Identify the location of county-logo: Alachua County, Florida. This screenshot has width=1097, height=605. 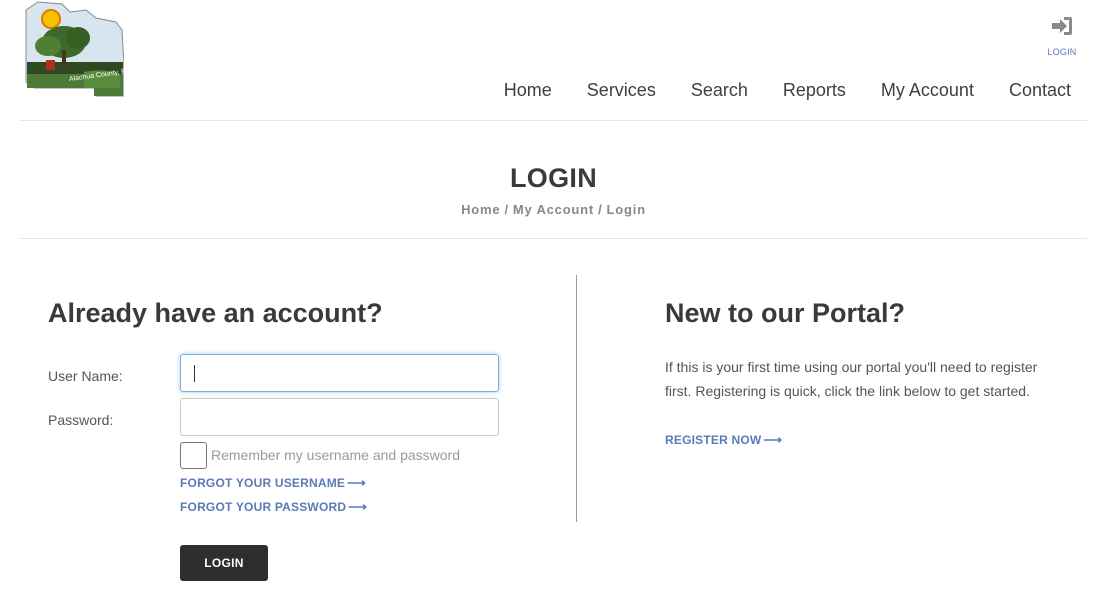
(74, 49).